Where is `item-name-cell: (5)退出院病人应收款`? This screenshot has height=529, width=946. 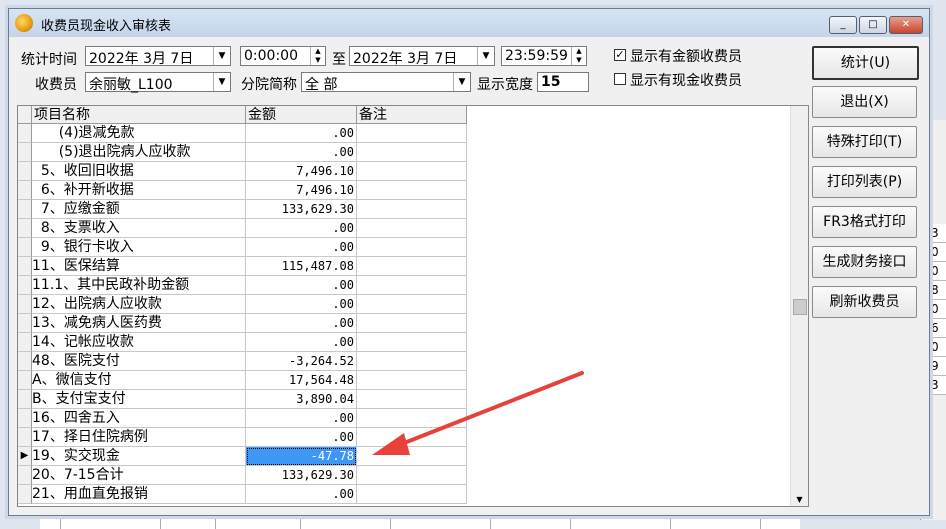
item-name-cell: (5)退出院病人应收款 is located at coordinates (139, 152).